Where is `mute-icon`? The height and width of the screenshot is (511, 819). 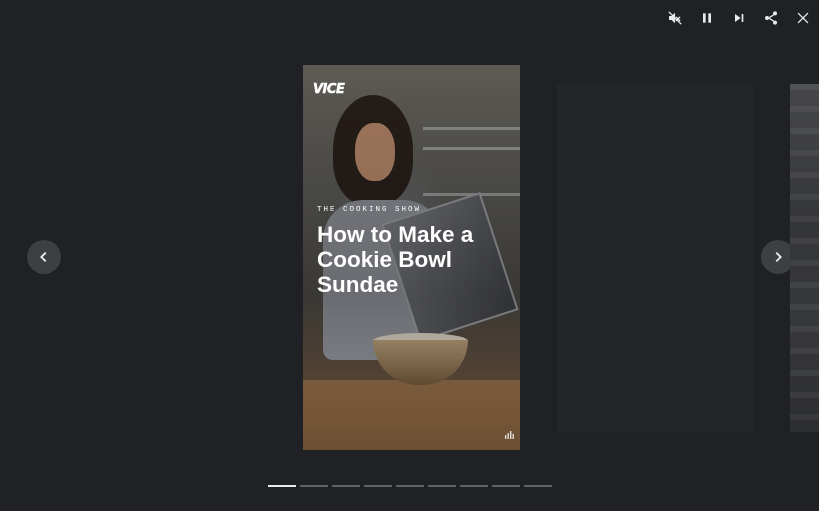 mute-icon is located at coordinates (675, 18).